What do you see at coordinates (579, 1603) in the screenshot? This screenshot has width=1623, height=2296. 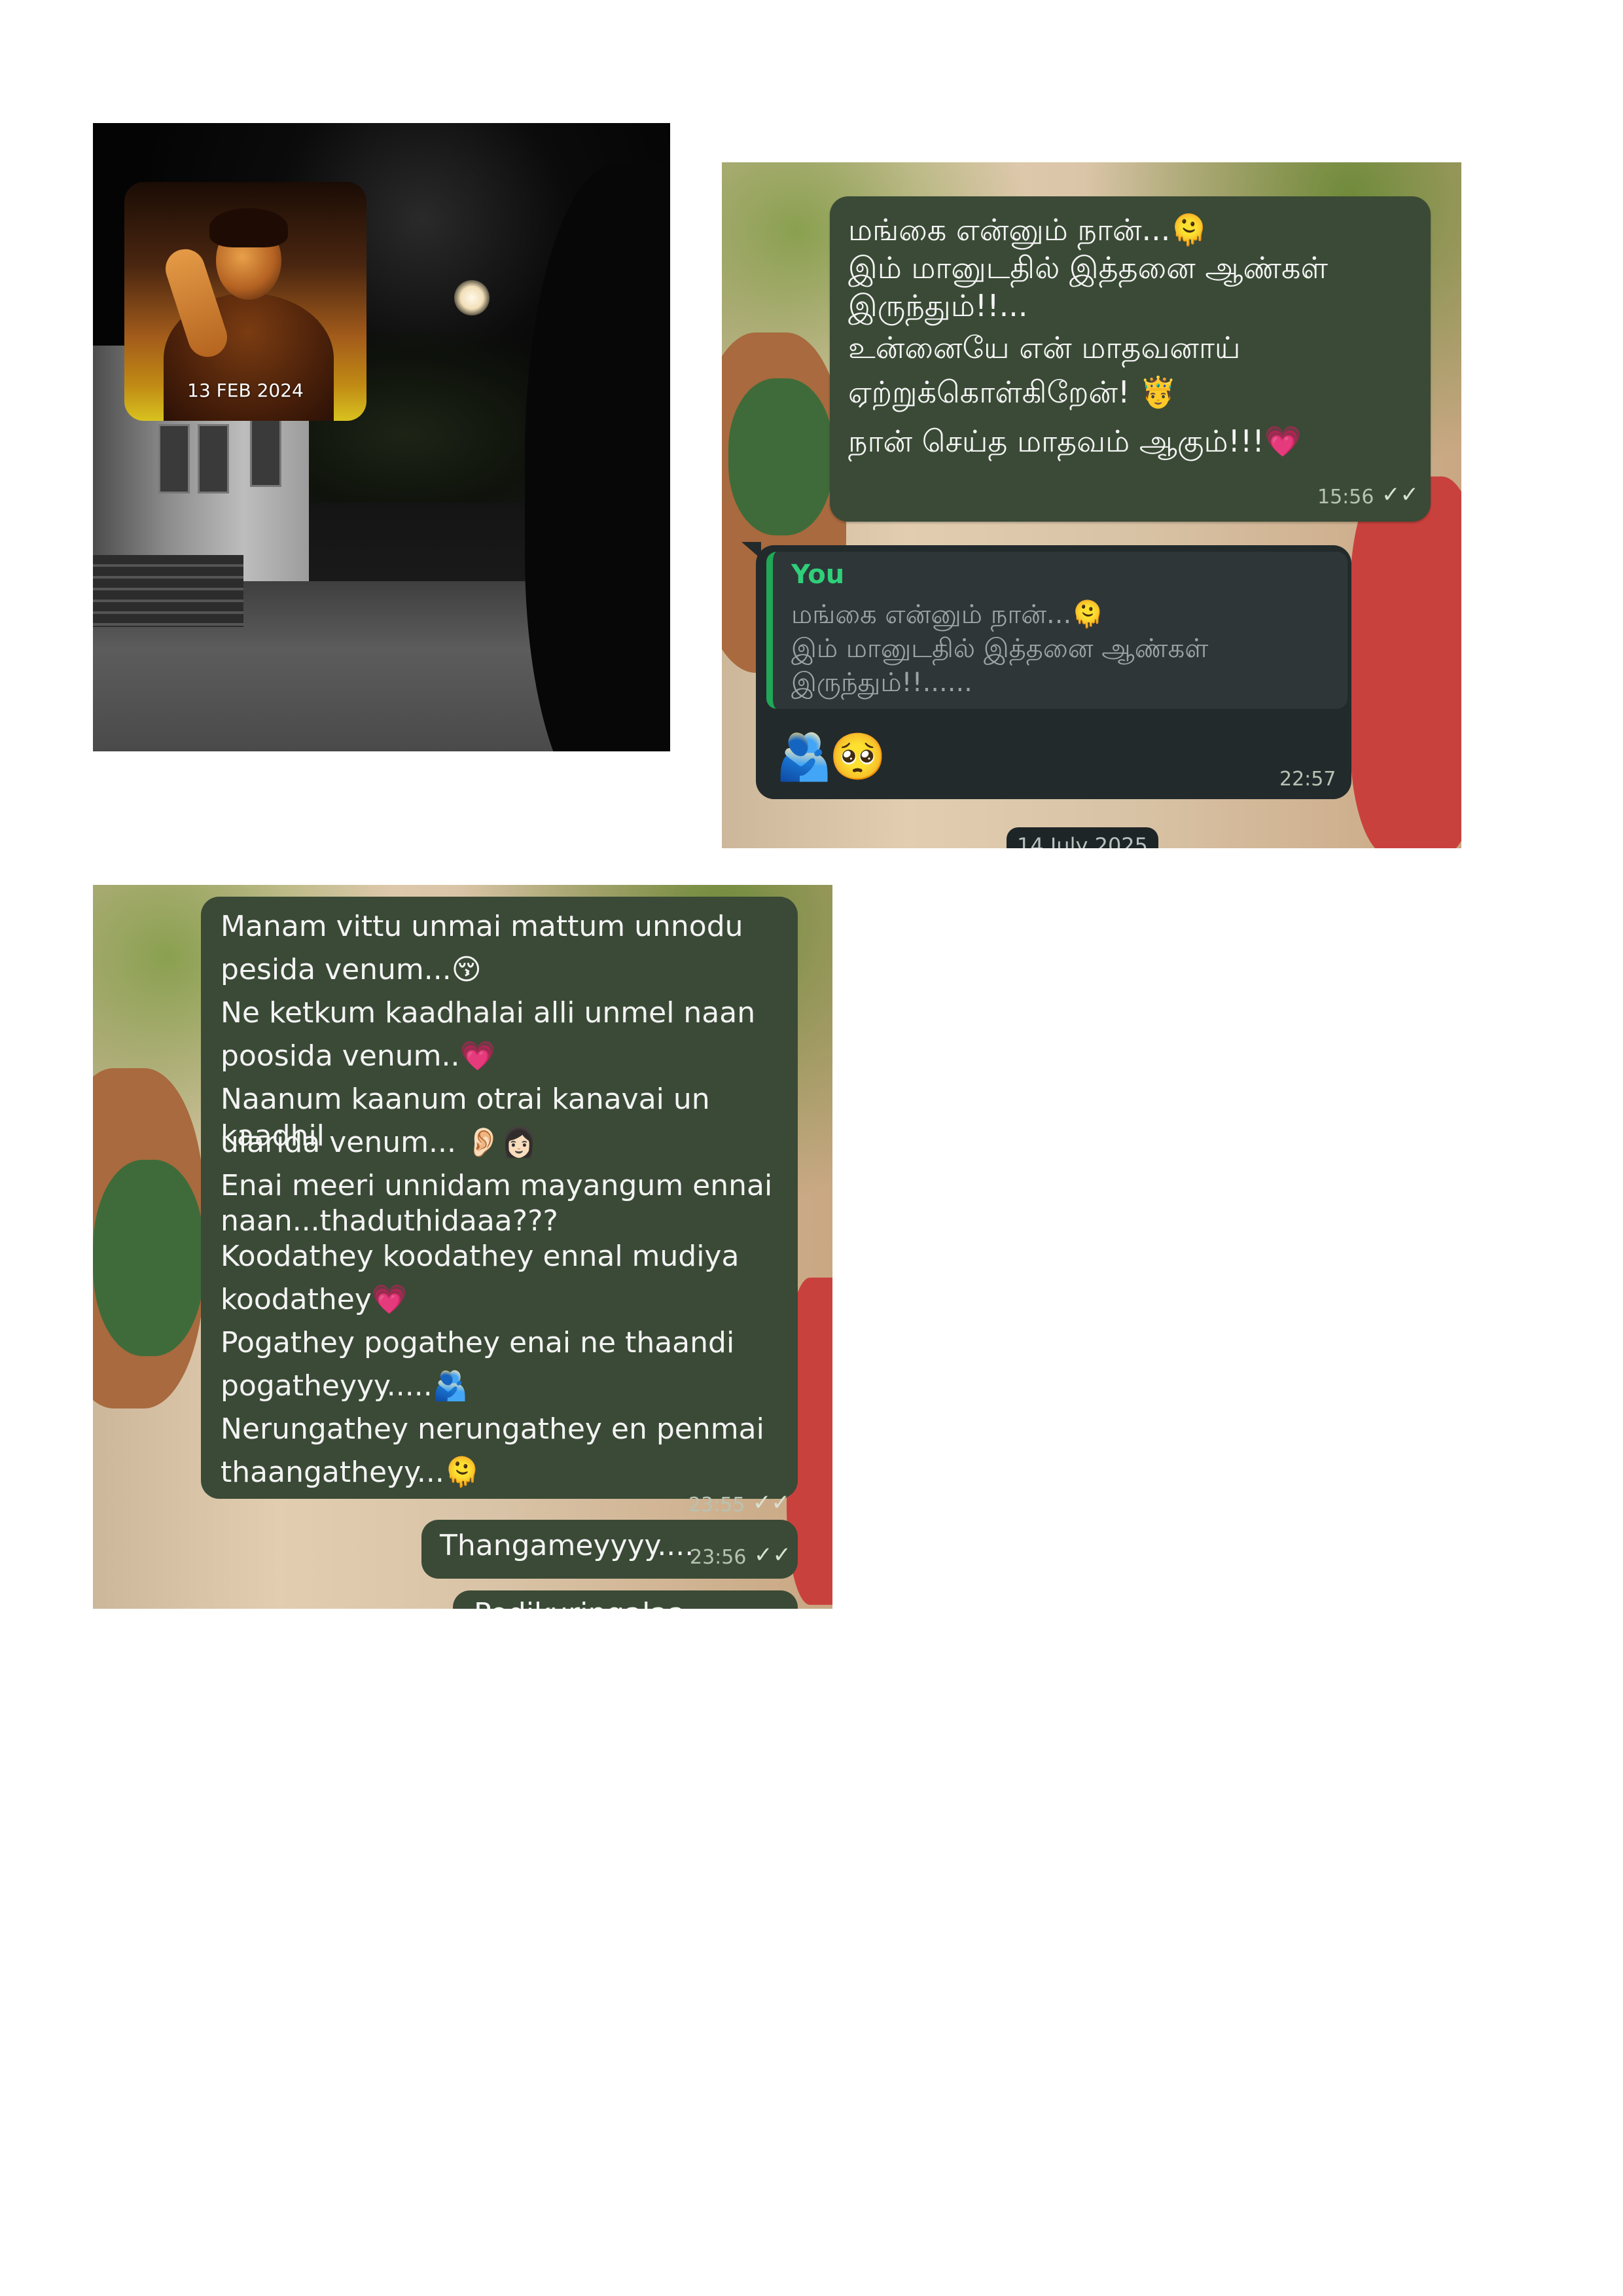 I see `message-text: Podikuringalaa` at bounding box center [579, 1603].